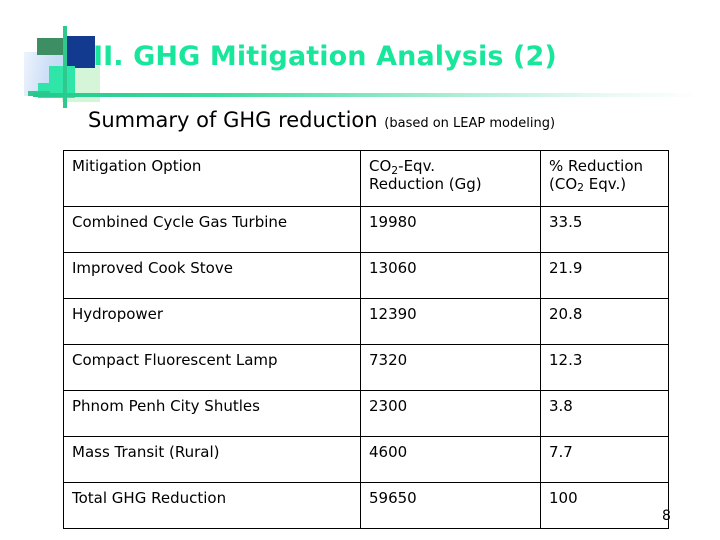 The width and height of the screenshot is (720, 540). I want to click on header-co2-reduction: CO2-Eqv. Reduction (Gg), so click(450, 178).